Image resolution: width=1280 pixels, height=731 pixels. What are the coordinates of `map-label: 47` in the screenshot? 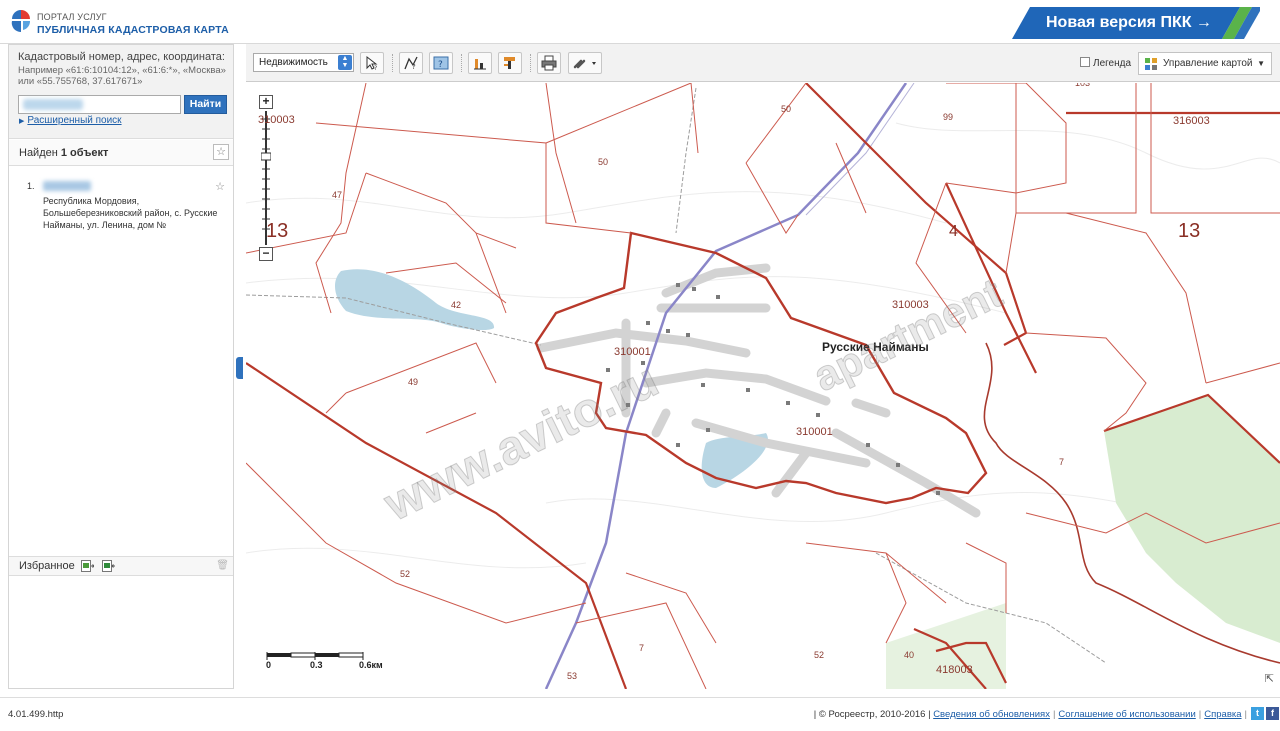 It's located at (337, 195).